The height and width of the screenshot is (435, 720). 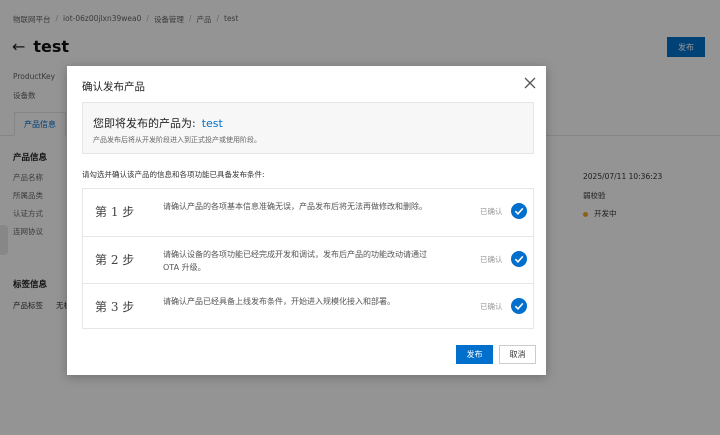 What do you see at coordinates (308, 128) in the screenshot?
I see `summary-panel: 您即将发布的产品为: test 产品发布后将从开发阶段进入到正式投产或使用阶段。` at bounding box center [308, 128].